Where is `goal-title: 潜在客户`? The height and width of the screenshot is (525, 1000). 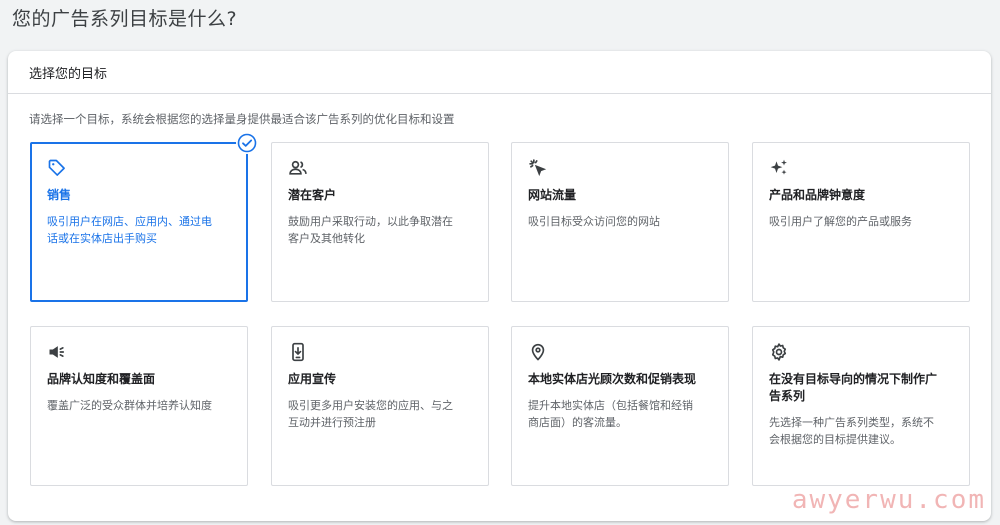
goal-title: 潜在客户 is located at coordinates (312, 195).